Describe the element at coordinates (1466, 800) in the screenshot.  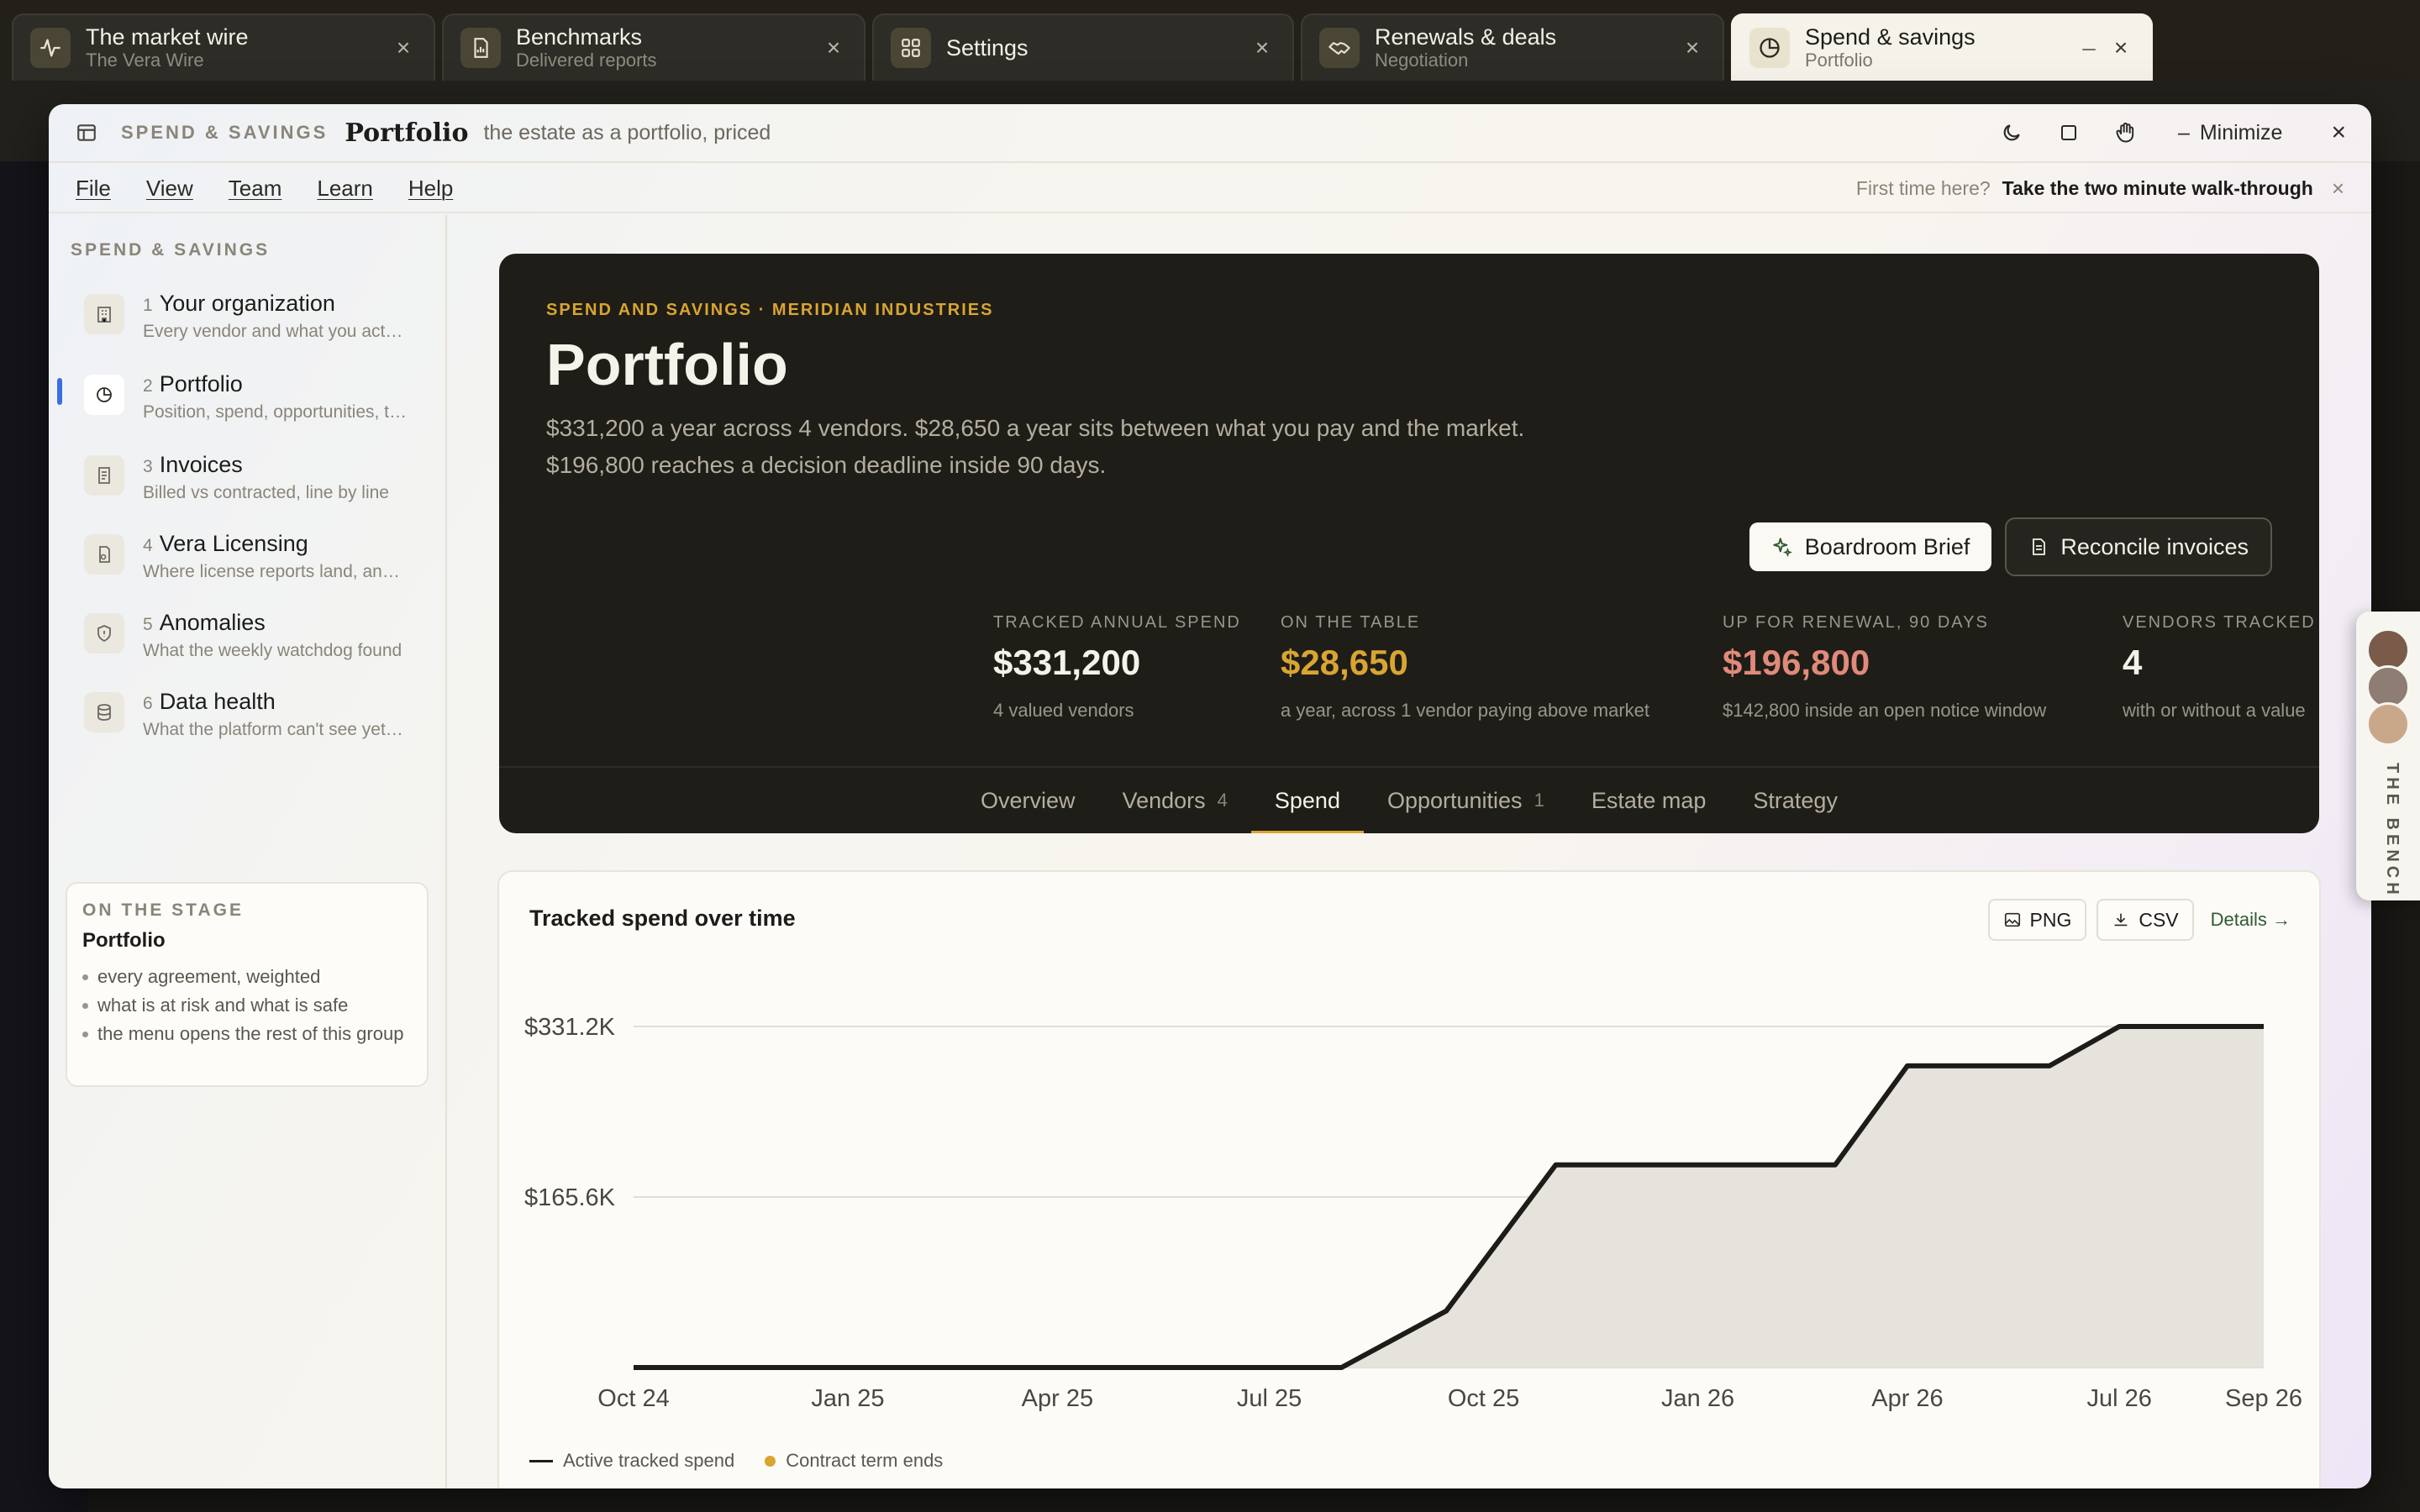
I see `tab-opportunities: Opportunities 1` at that location.